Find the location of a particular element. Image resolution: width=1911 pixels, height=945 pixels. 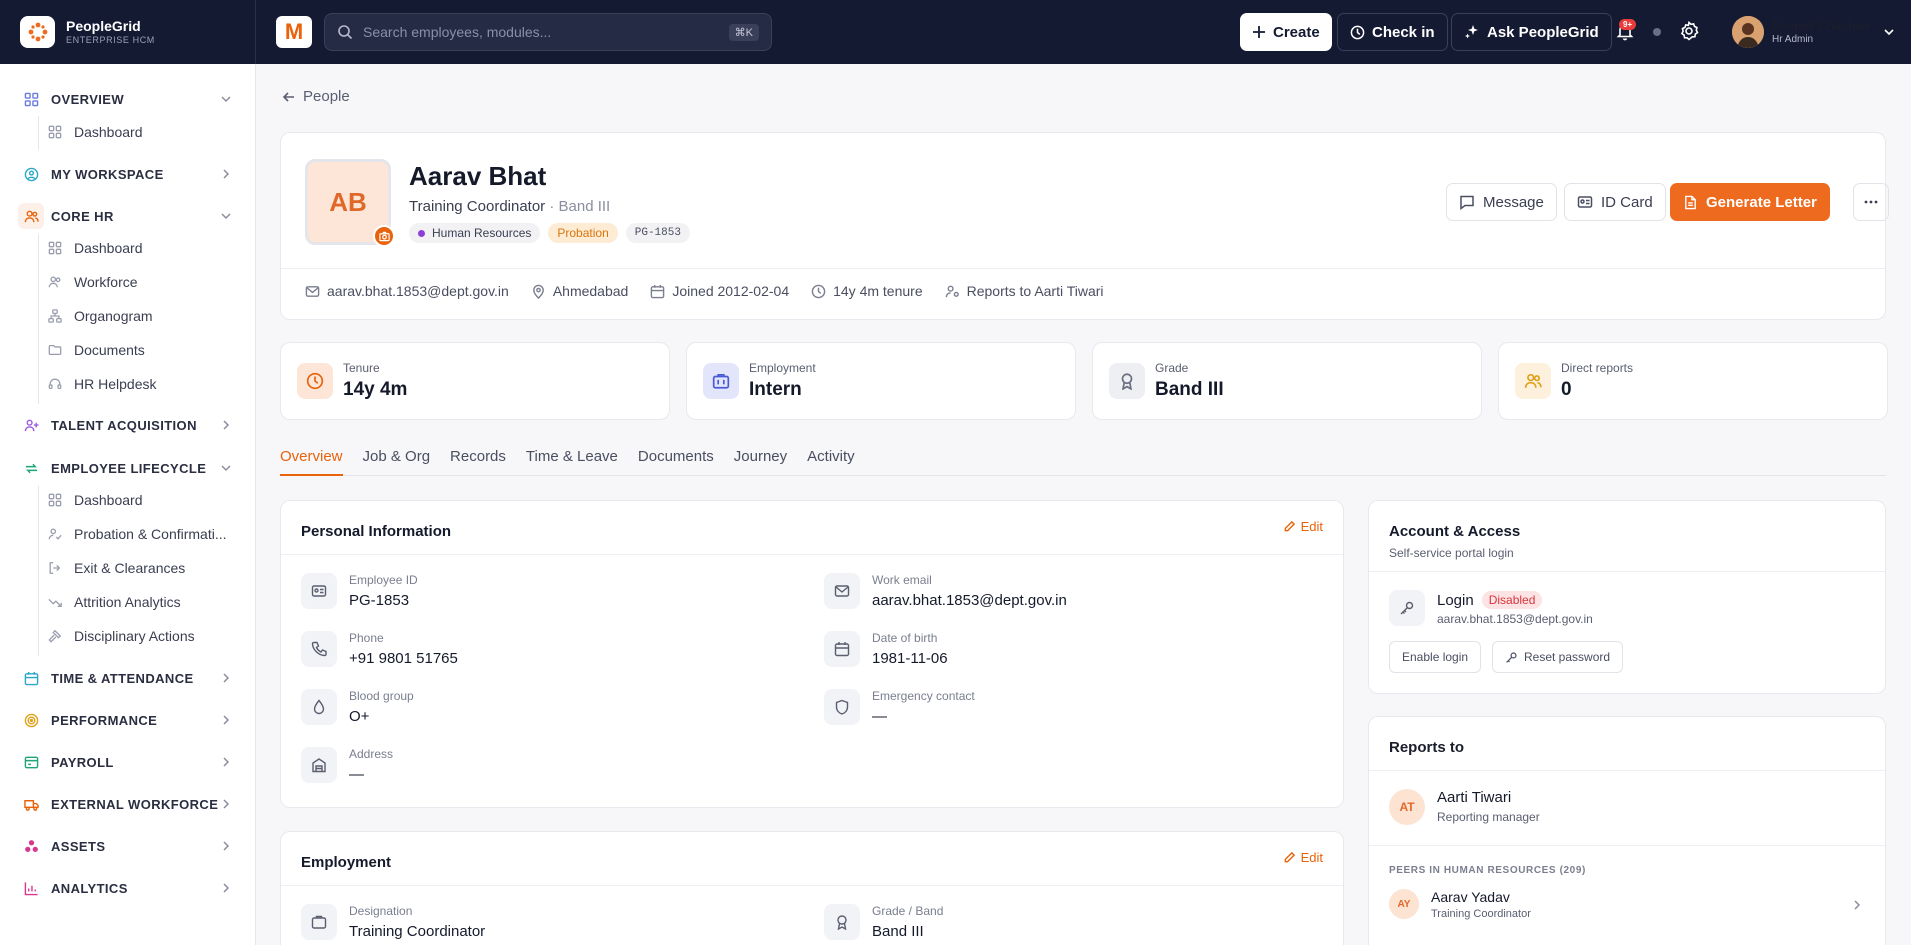

sidebar-section-payroll: PAYROLL is located at coordinates (128, 762).